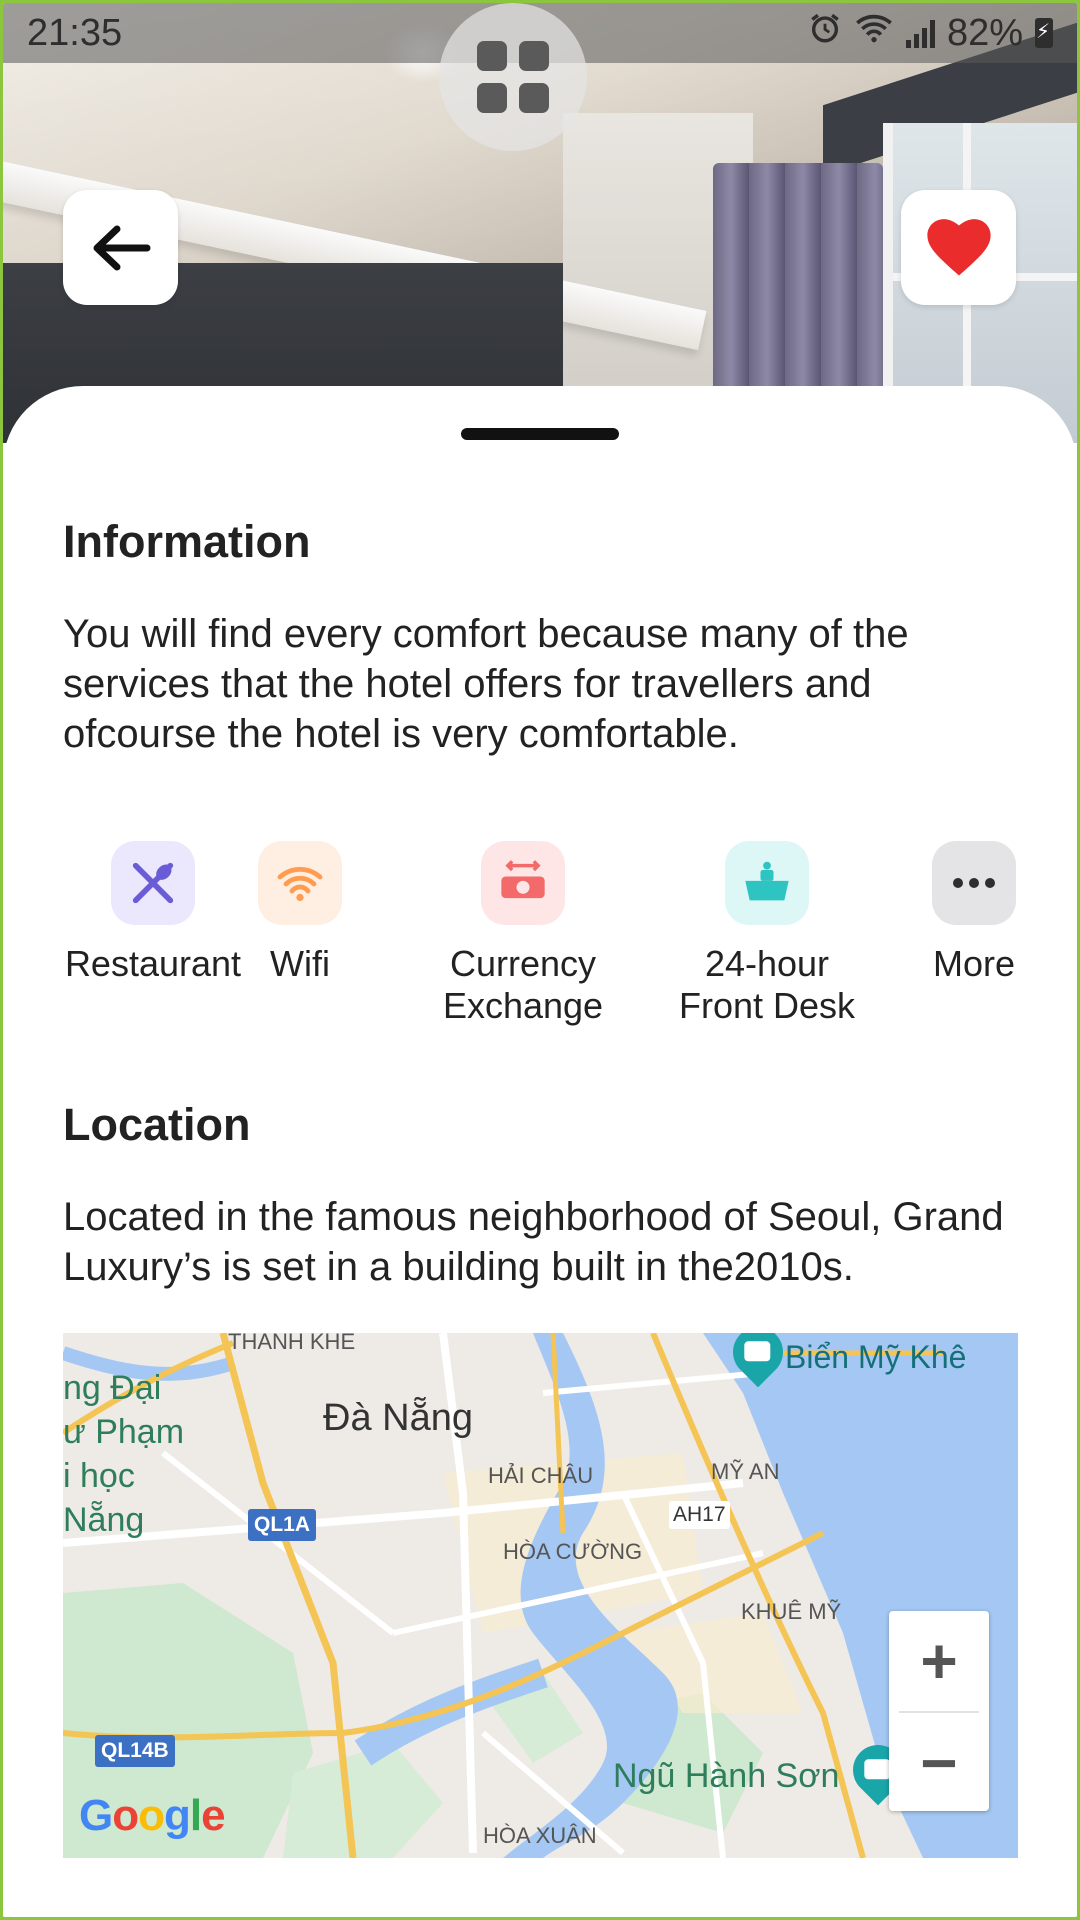 This screenshot has height=1920, width=1080. Describe the element at coordinates (876, 1357) in the screenshot. I see `map-label-bien-my-khe: Biển Mỹ Khê` at that location.